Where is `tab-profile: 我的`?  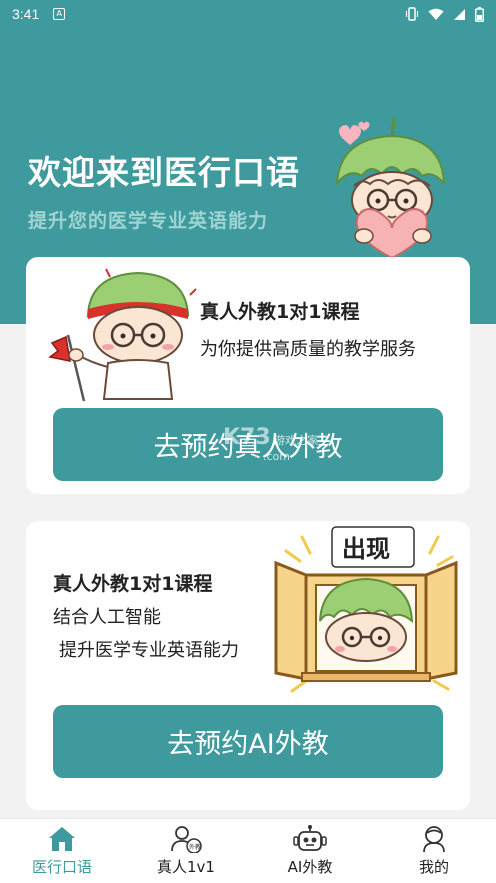
tab-profile: 我的 is located at coordinates (434, 851).